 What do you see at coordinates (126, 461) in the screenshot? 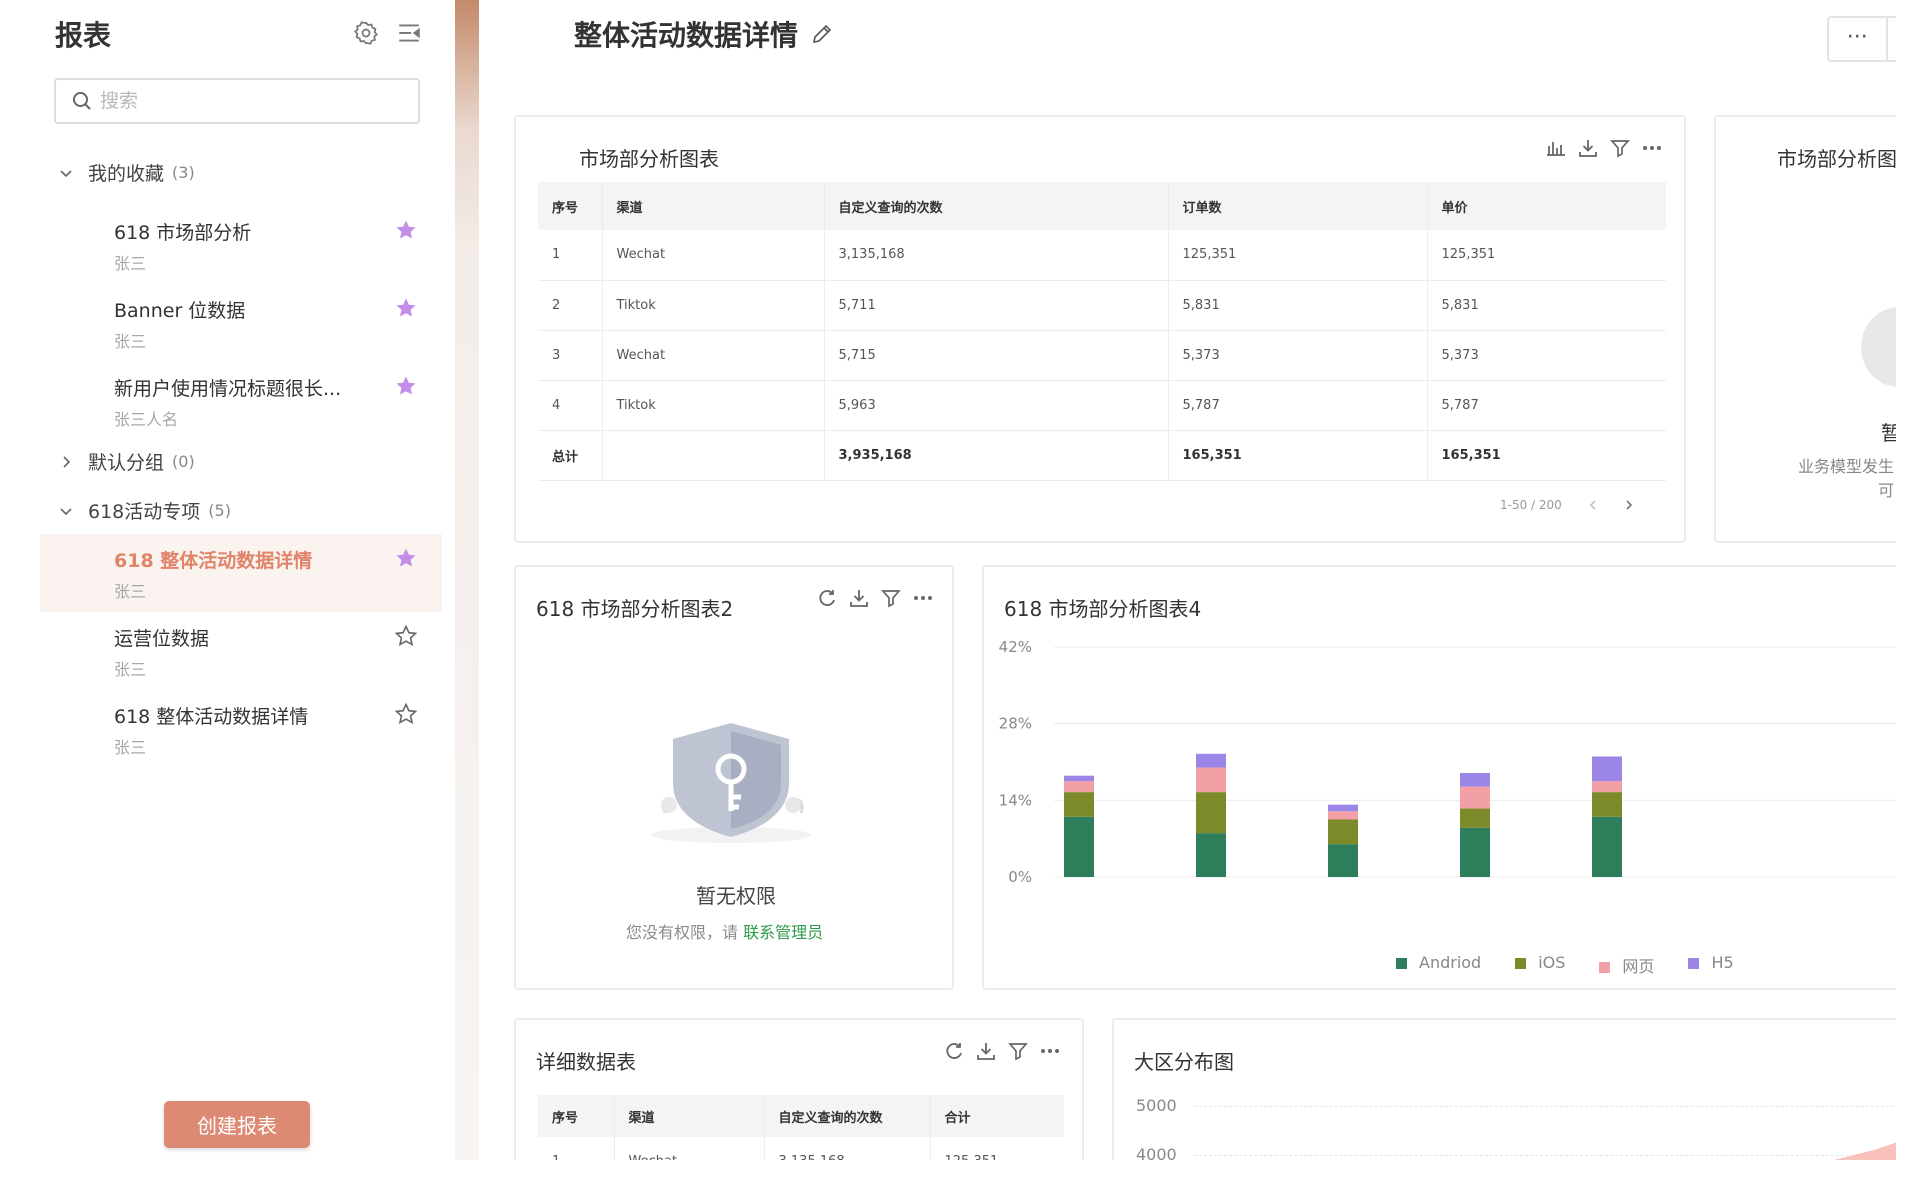
I see `group-default: 默认分组 (0)` at bounding box center [126, 461].